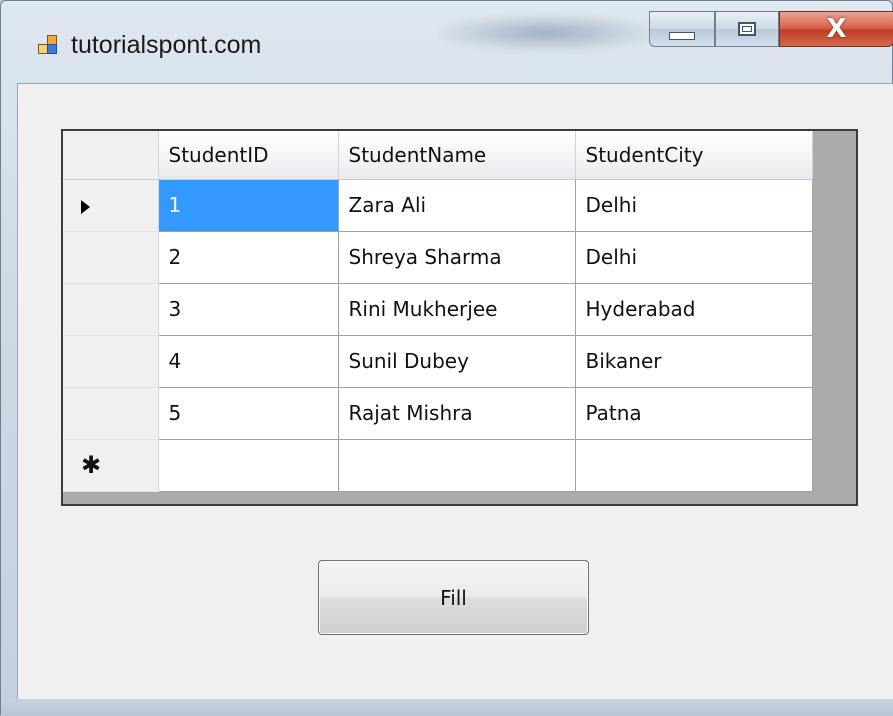 The height and width of the screenshot is (716, 893). What do you see at coordinates (248, 309) in the screenshot?
I see `cell-studentid: 3` at bounding box center [248, 309].